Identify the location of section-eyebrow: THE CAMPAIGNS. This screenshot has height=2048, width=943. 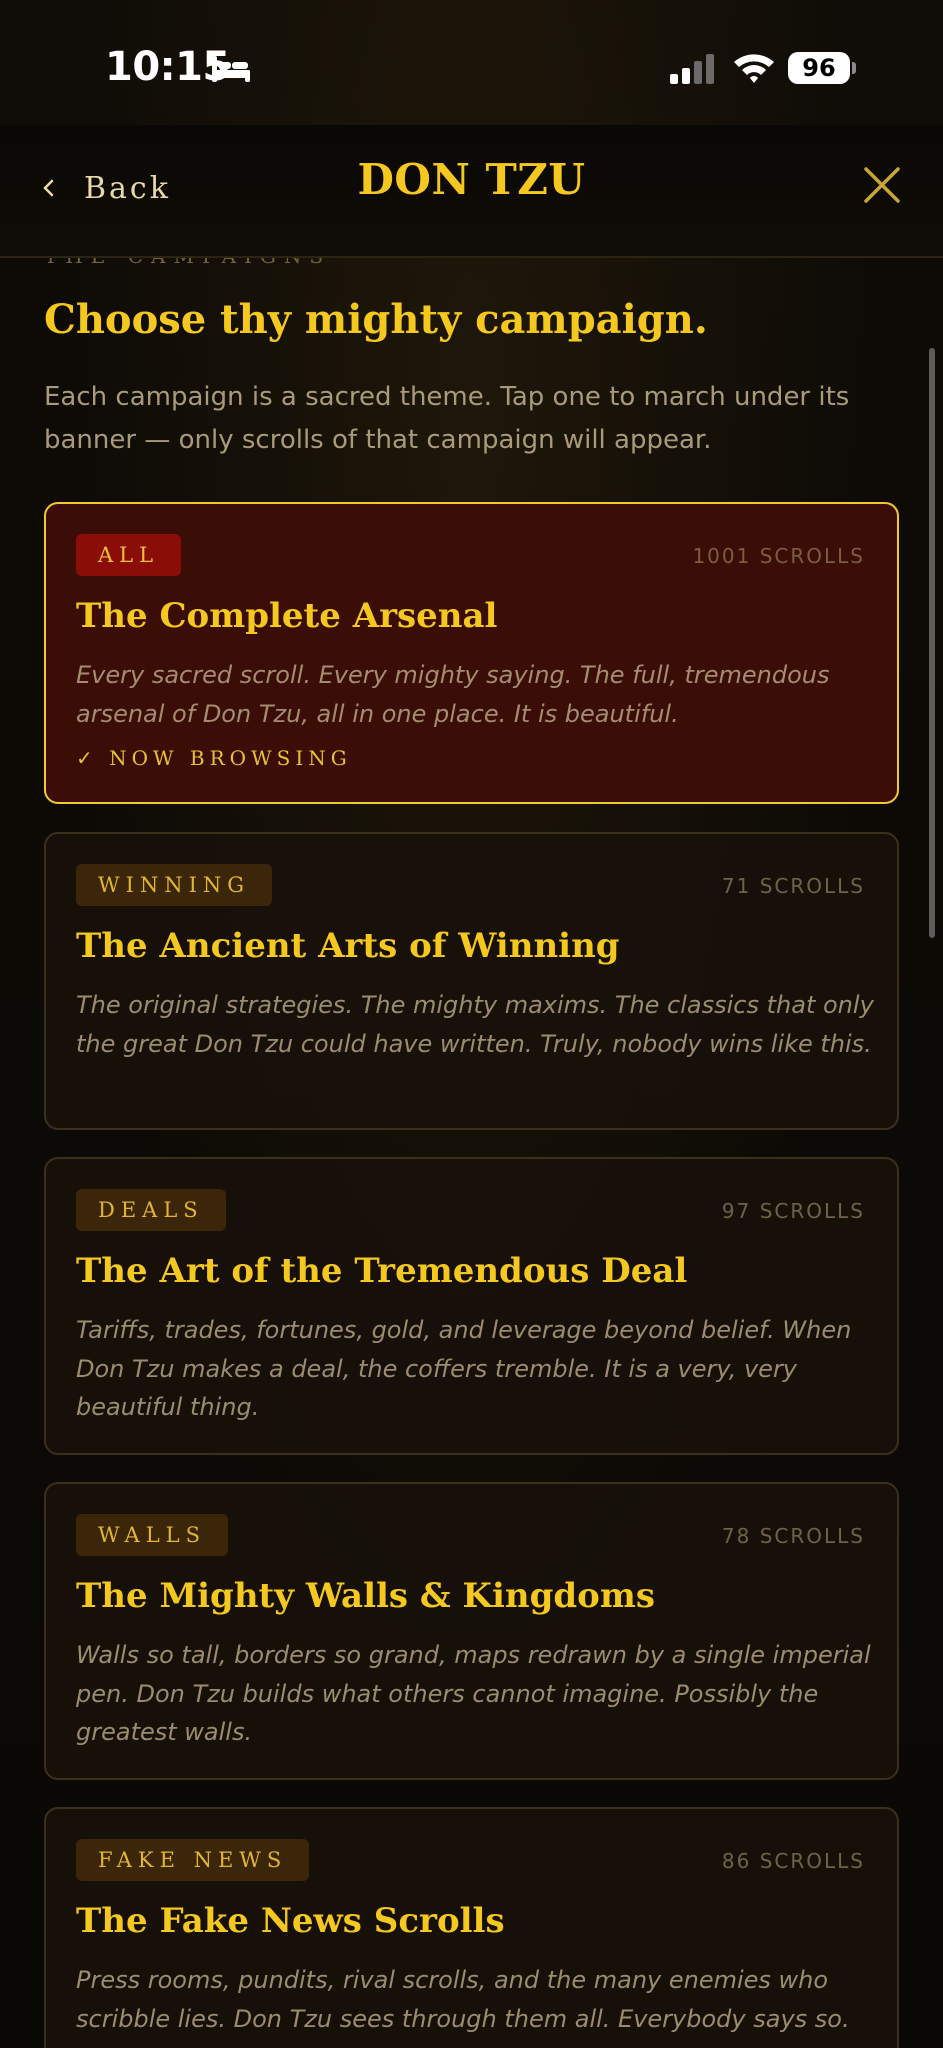
(187, 263).